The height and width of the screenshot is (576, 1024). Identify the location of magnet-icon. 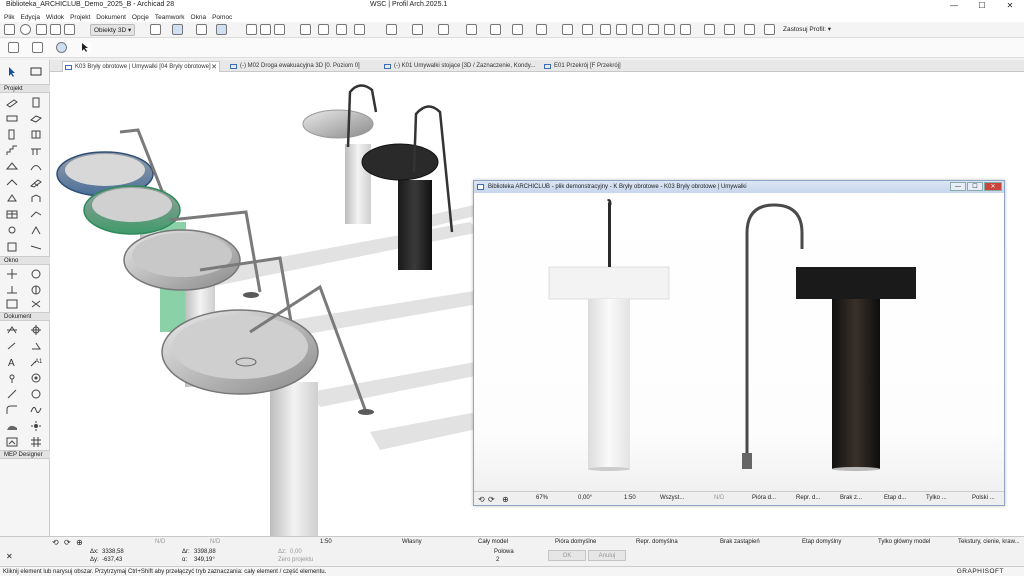
(251, 29).